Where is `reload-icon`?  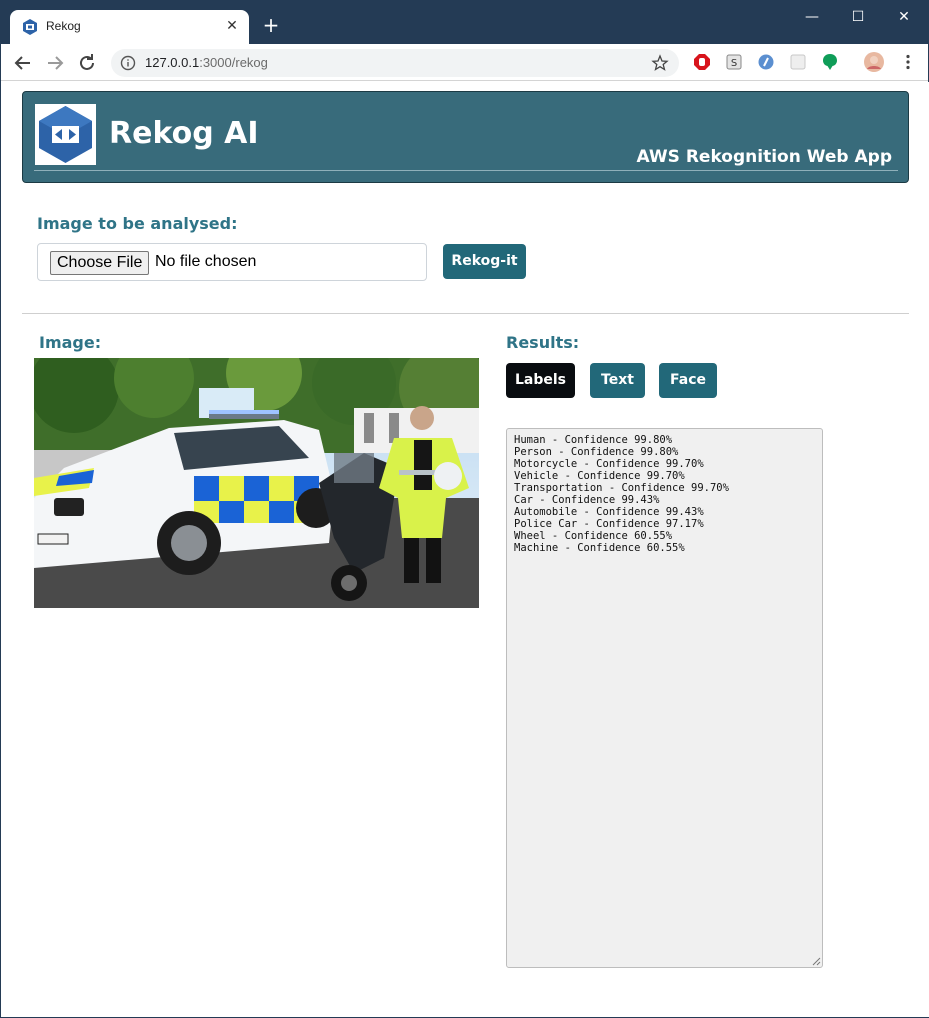 reload-icon is located at coordinates (87, 63).